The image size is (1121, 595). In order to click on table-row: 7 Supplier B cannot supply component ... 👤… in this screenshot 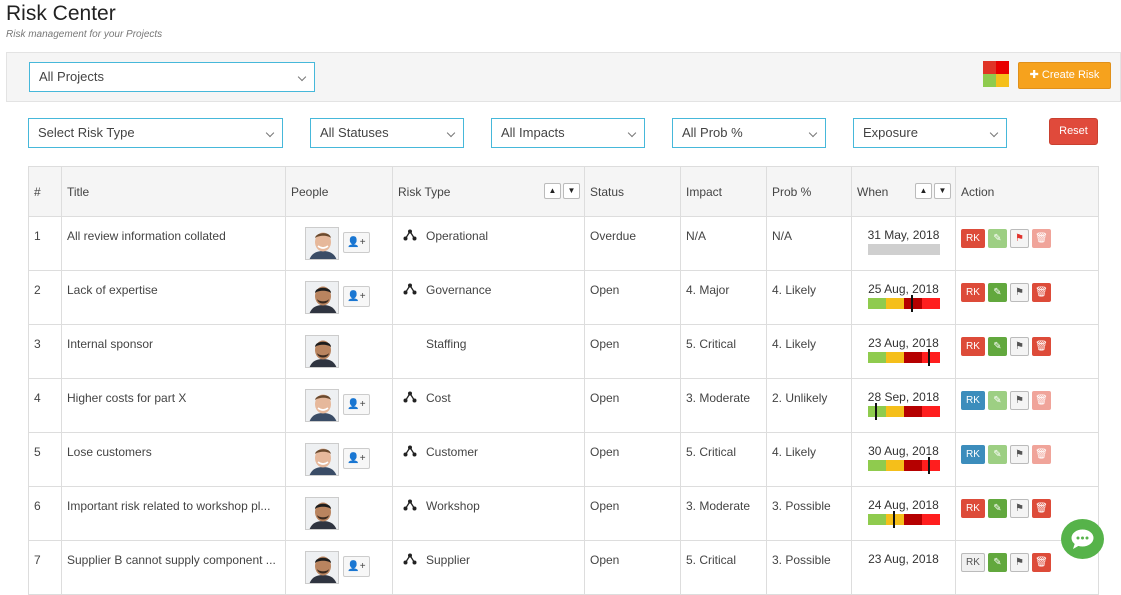, I will do `click(563, 567)`.